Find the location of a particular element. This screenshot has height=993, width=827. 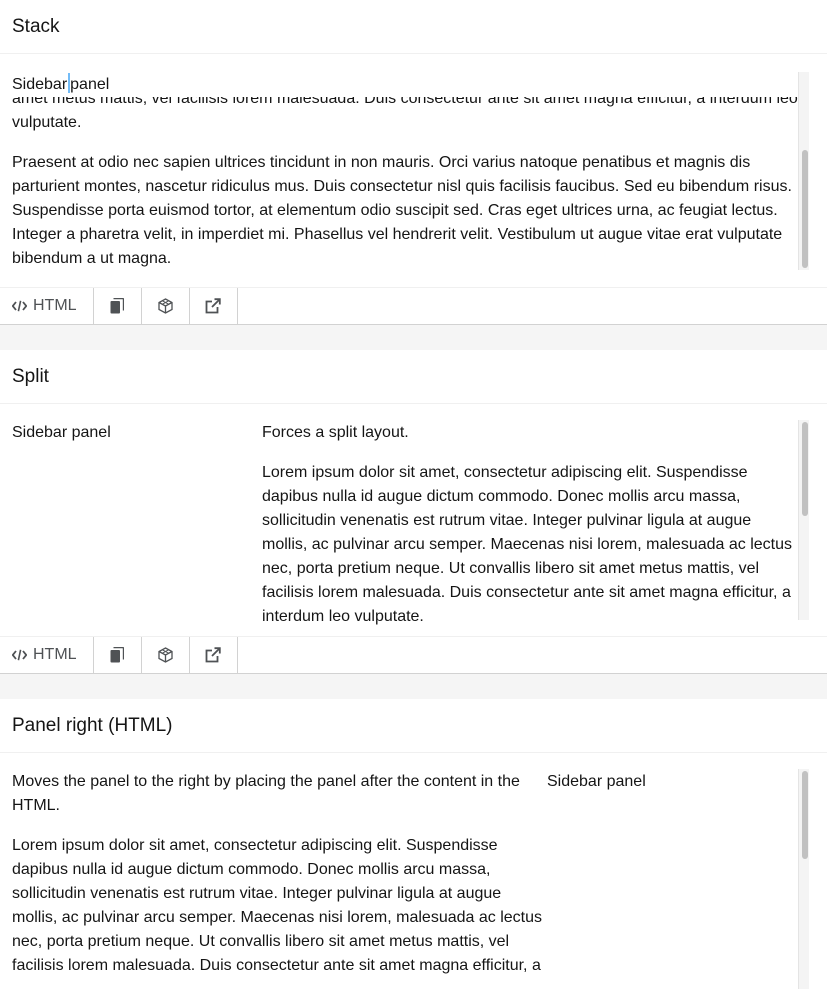

intro-text: Forces a split layout. is located at coordinates (335, 432).